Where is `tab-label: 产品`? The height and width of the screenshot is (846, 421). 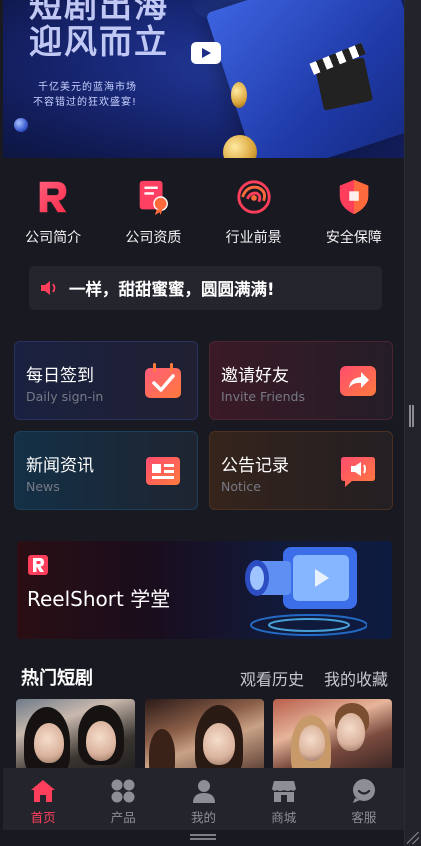 tab-label: 产品 is located at coordinates (123, 817).